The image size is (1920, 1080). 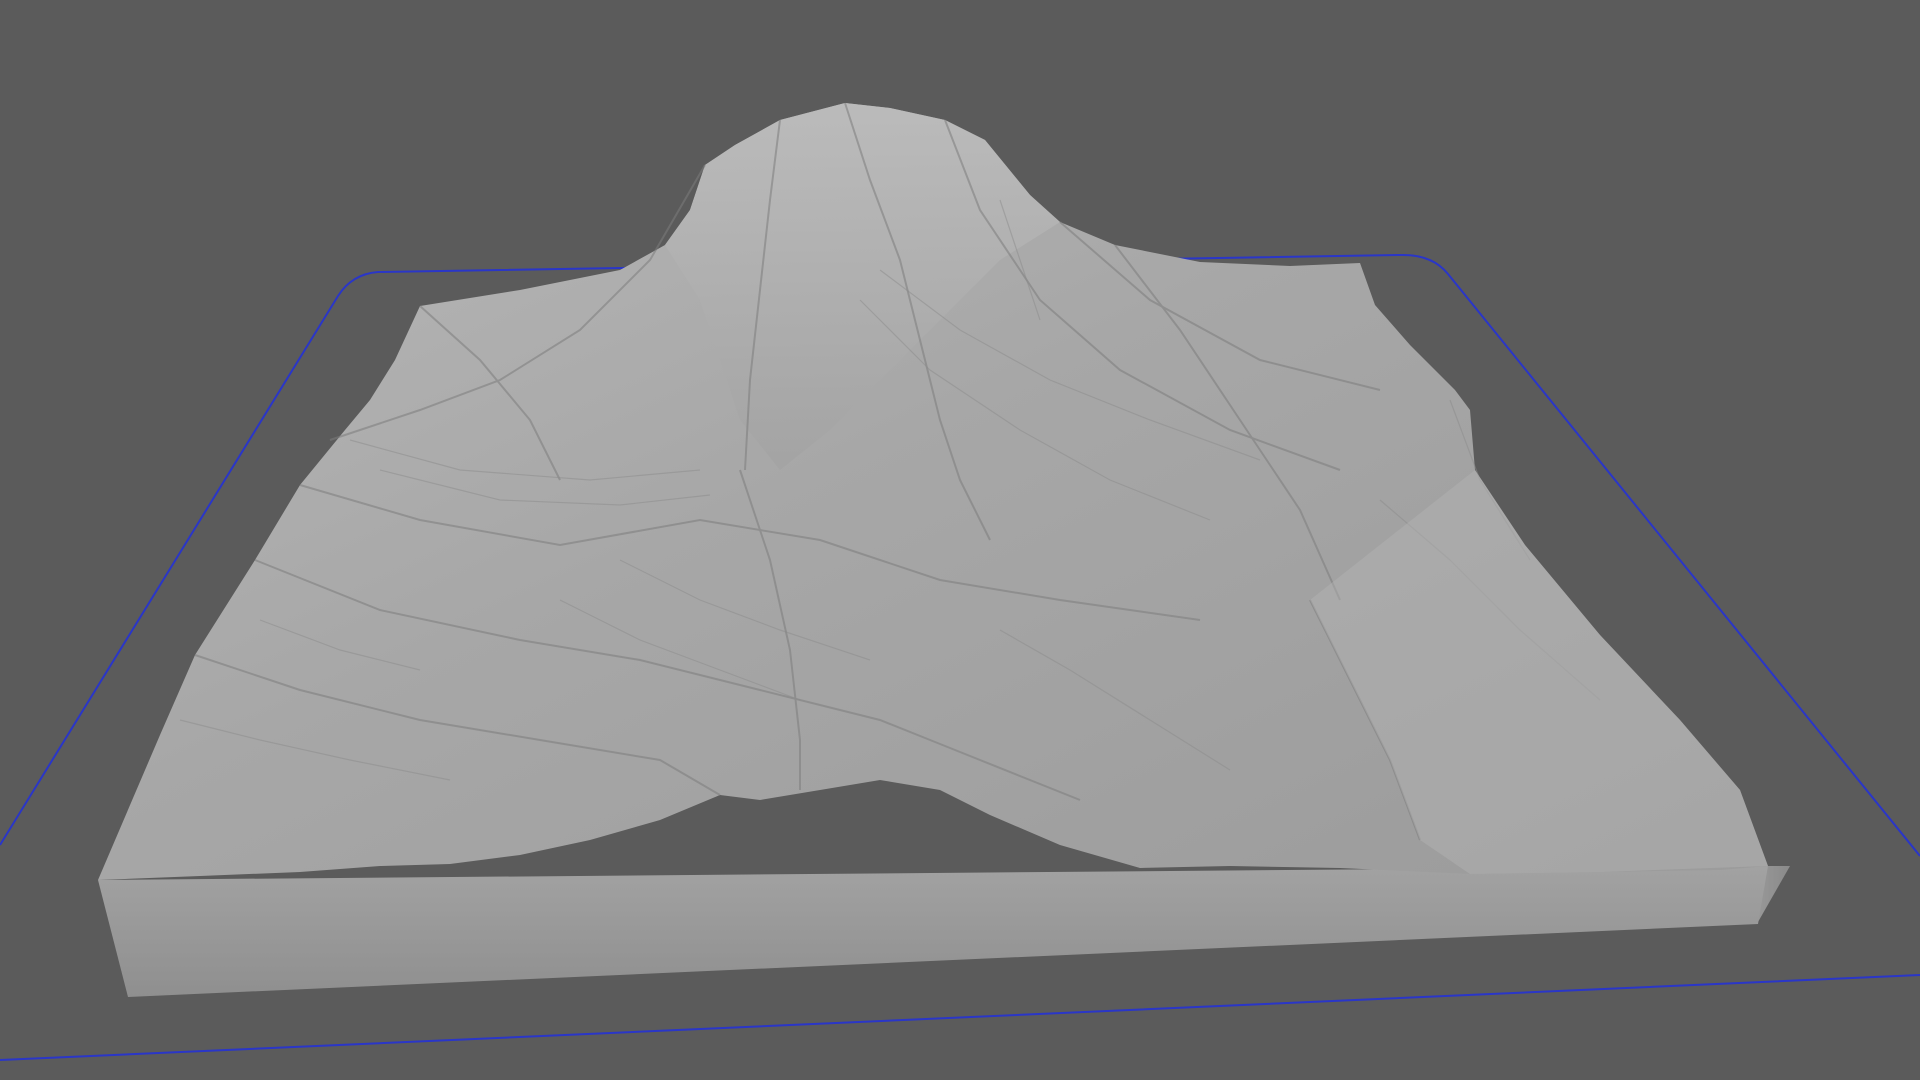 What do you see at coordinates (933, 931) in the screenshot?
I see `model-base-front-face` at bounding box center [933, 931].